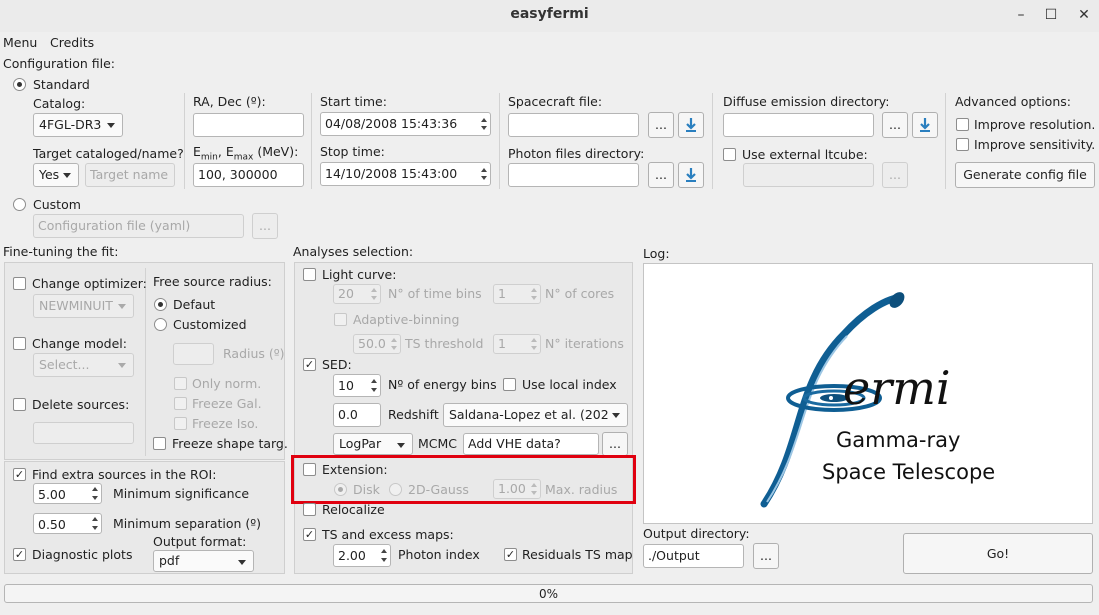  What do you see at coordinates (19, 84) in the screenshot?
I see `standard-radio` at bounding box center [19, 84].